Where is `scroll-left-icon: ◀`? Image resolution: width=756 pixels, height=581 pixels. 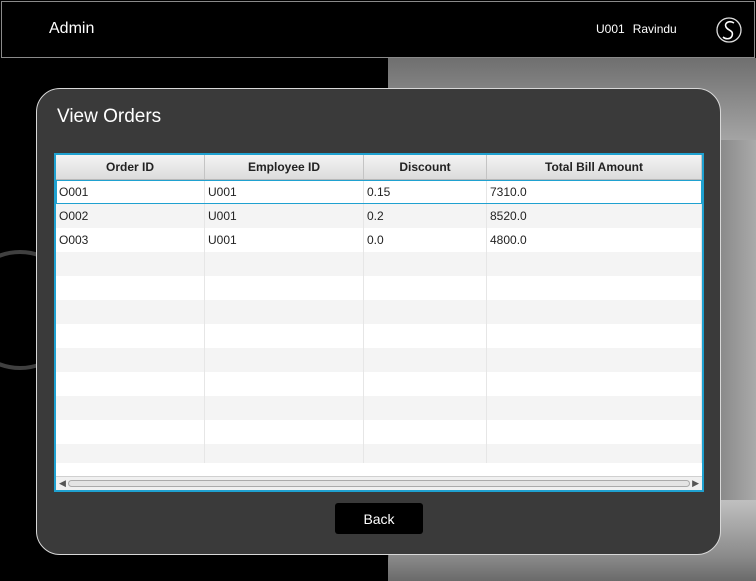
scroll-left-icon: ◀ is located at coordinates (62, 484).